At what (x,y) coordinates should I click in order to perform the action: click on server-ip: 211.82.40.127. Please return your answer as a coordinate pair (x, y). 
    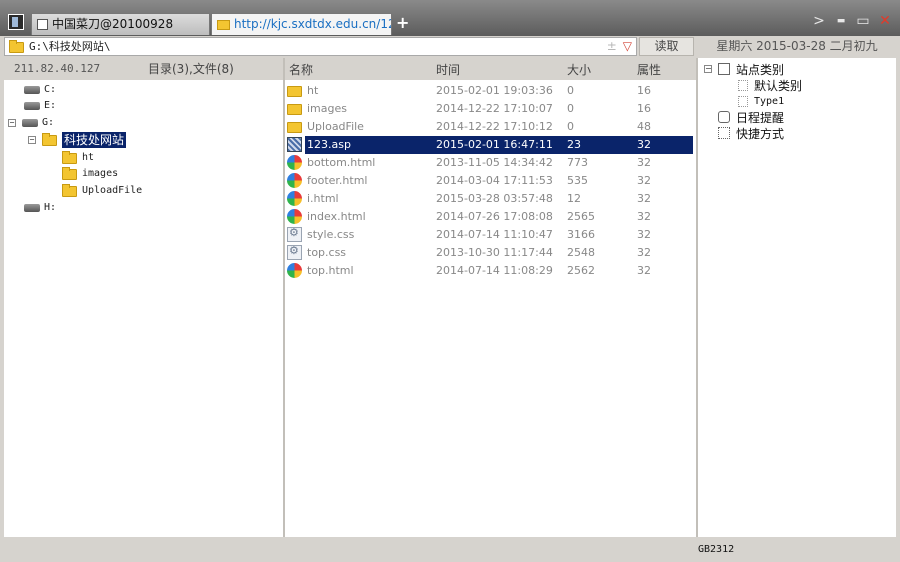
    Looking at the image, I should click on (57, 68).